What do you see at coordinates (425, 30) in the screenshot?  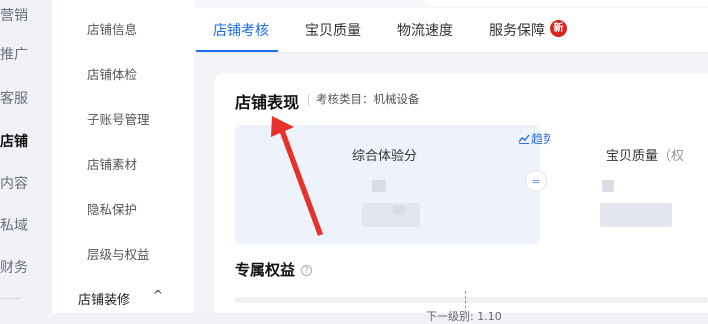 I see `tab-logistics-speed: 物流速度` at bounding box center [425, 30].